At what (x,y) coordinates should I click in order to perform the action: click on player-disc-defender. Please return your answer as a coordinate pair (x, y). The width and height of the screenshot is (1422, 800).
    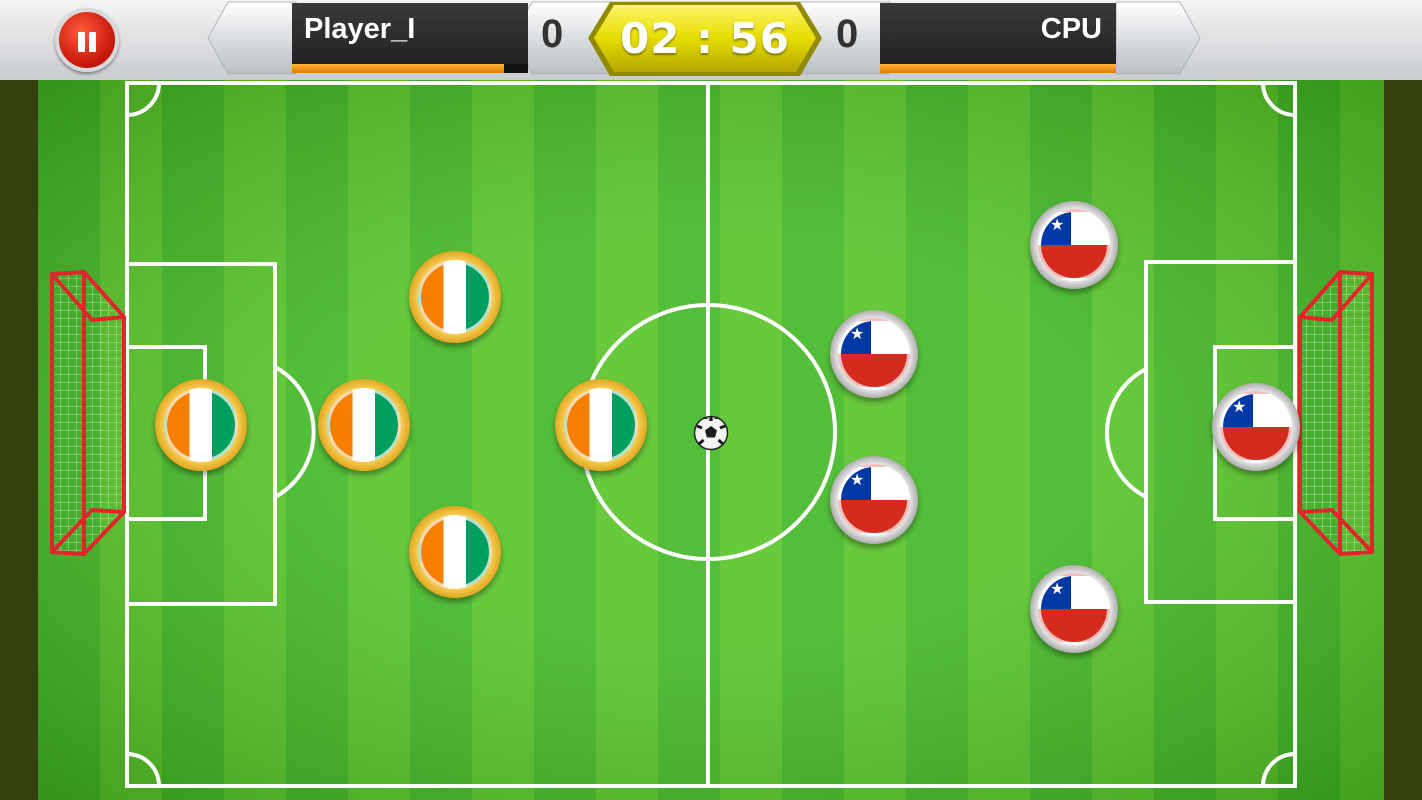
    Looking at the image, I should click on (364, 425).